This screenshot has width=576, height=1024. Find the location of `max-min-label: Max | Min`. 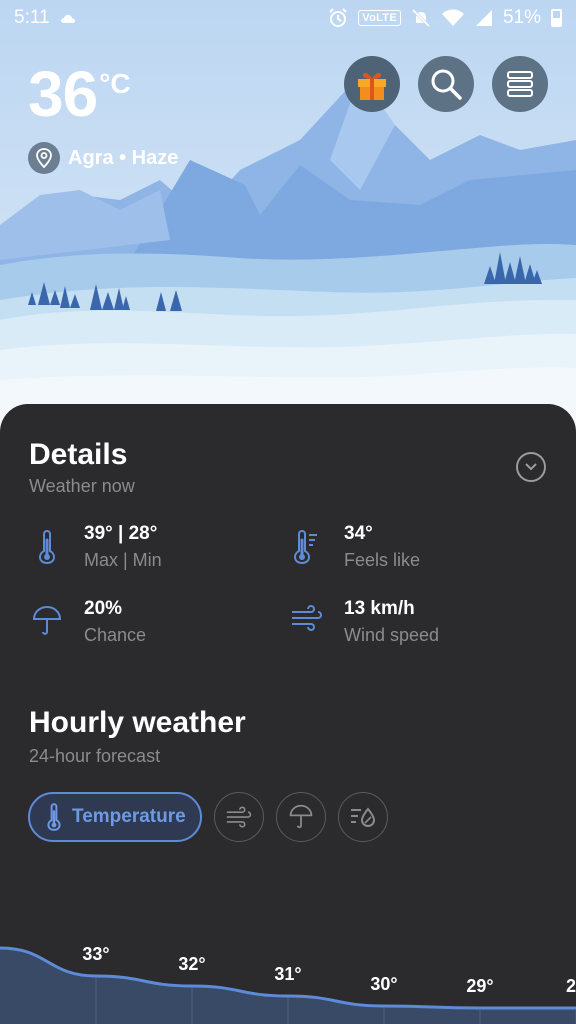

max-min-label: Max | Min is located at coordinates (123, 560).